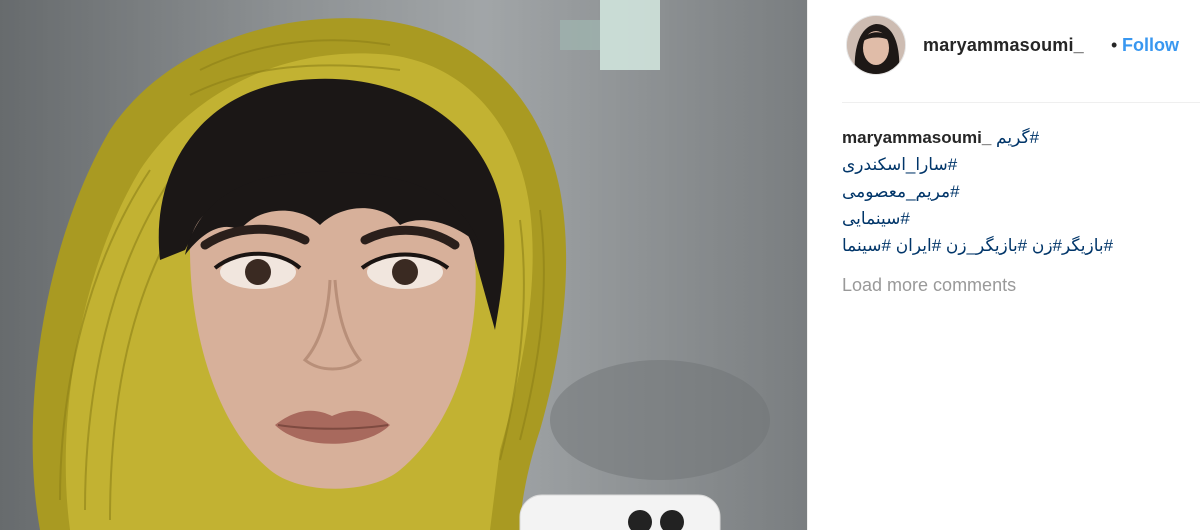 The height and width of the screenshot is (530, 1200). I want to click on caption-hashtag: #سینمایی, so click(876, 218).